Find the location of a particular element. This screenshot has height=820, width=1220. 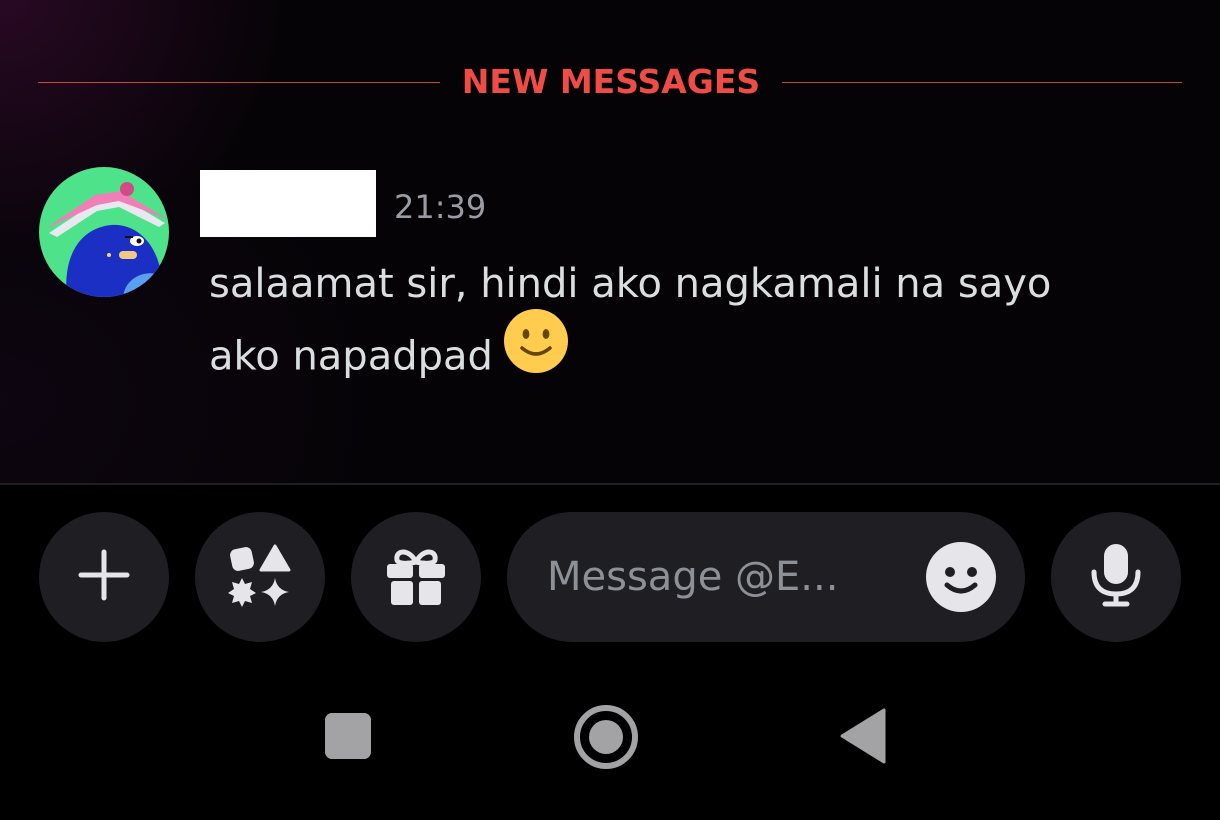

message-timestamp: 21:39 is located at coordinates (440, 207).